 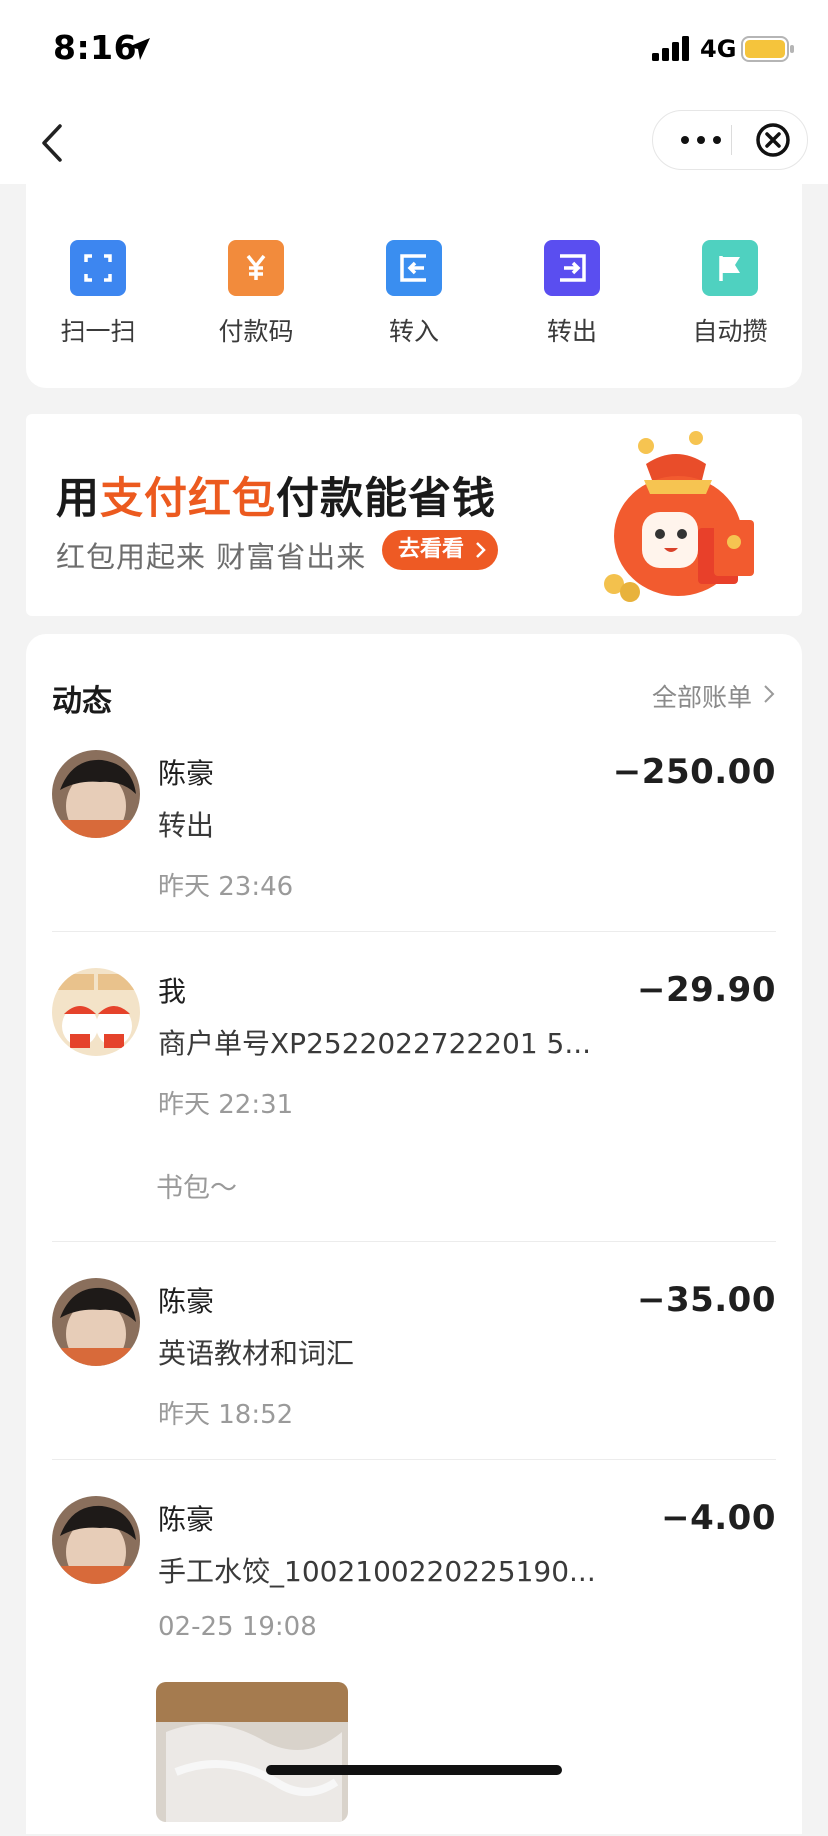 I want to click on status-time: 8:16, so click(x=95, y=47).